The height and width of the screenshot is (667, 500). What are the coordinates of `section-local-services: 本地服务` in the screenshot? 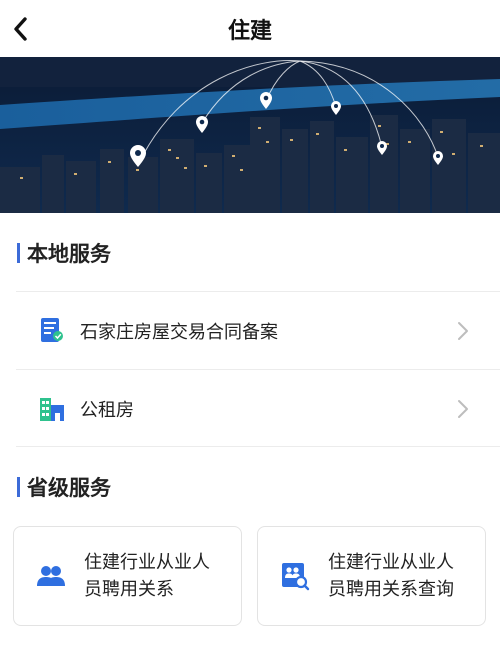 It's located at (64, 253).